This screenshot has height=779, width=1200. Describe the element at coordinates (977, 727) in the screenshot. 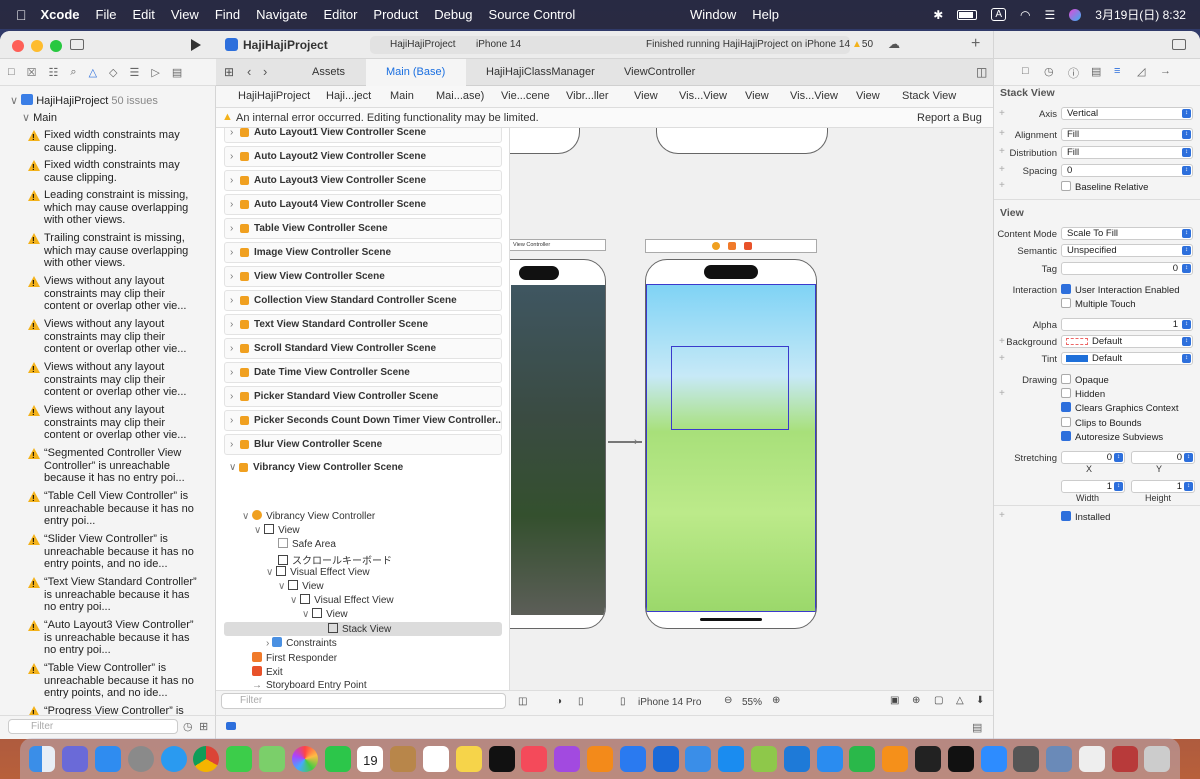

I see `hide-debug-icon: ▤` at that location.